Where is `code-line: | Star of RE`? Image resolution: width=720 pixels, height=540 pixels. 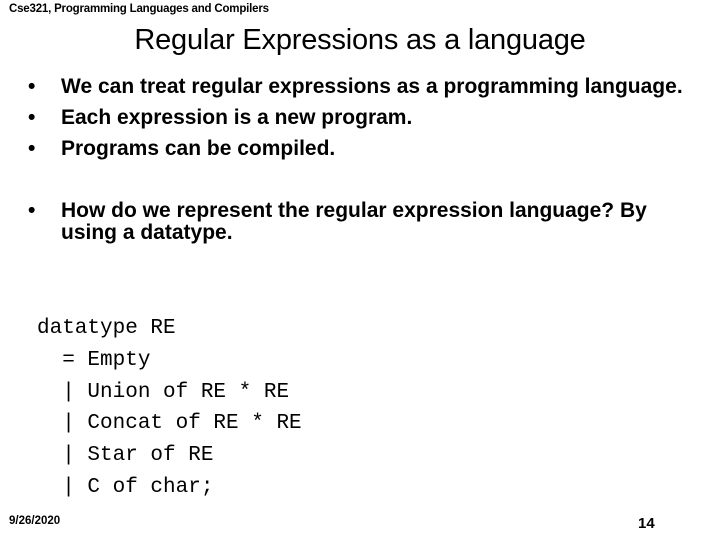
code-line: | Star of RE is located at coordinates (125, 456).